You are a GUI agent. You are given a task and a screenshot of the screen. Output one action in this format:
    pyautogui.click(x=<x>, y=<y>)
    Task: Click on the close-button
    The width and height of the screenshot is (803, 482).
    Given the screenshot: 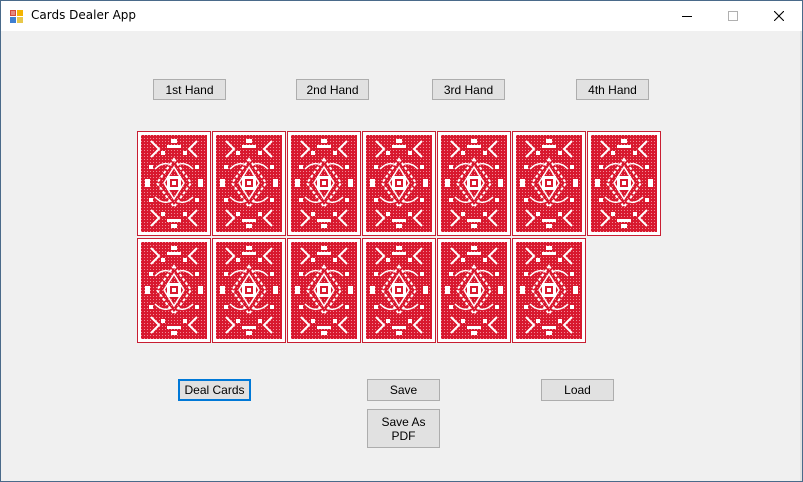 What is the action you would take?
    pyautogui.click(x=779, y=16)
    